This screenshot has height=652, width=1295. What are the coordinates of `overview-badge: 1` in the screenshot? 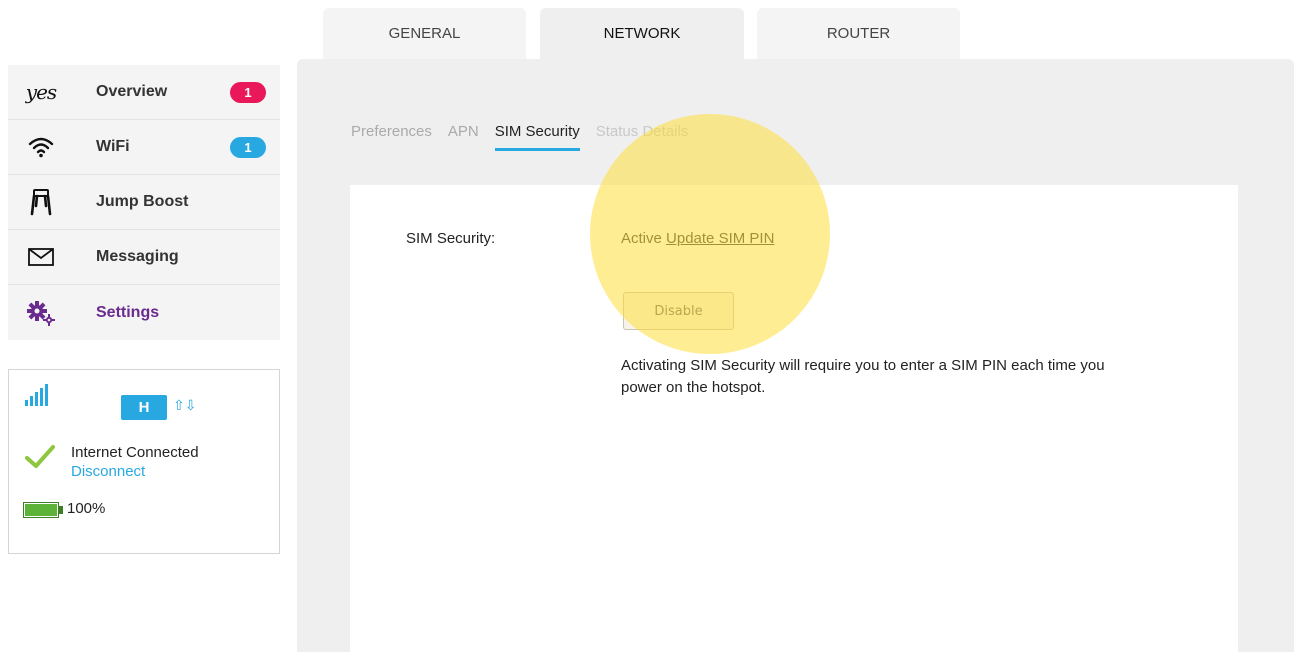 It's located at (248, 92).